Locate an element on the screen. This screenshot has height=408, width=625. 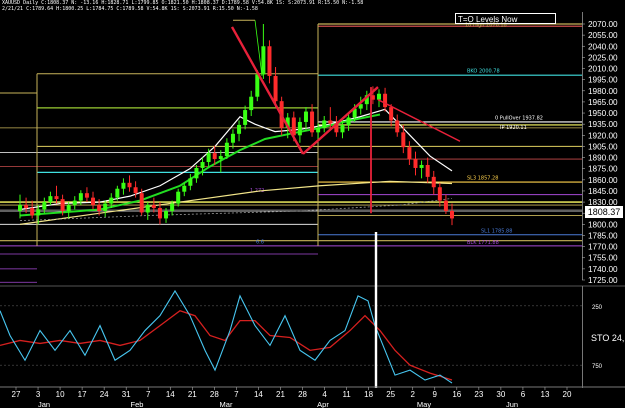
date-tick-label: 16 is located at coordinates (456, 394).